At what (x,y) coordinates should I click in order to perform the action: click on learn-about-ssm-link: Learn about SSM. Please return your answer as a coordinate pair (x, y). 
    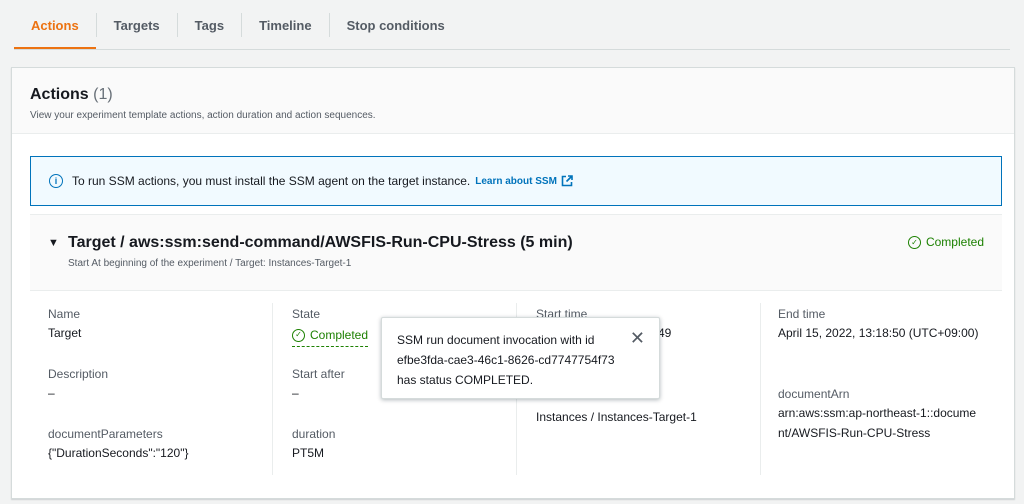
    Looking at the image, I should click on (516, 181).